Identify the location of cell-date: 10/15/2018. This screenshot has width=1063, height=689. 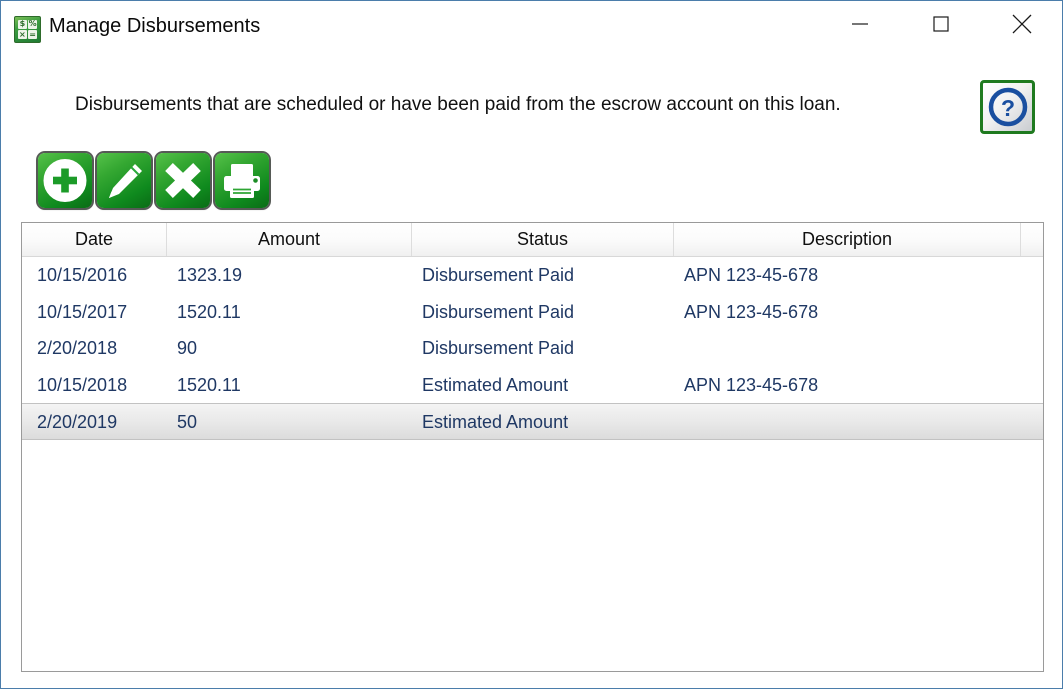
(82, 384).